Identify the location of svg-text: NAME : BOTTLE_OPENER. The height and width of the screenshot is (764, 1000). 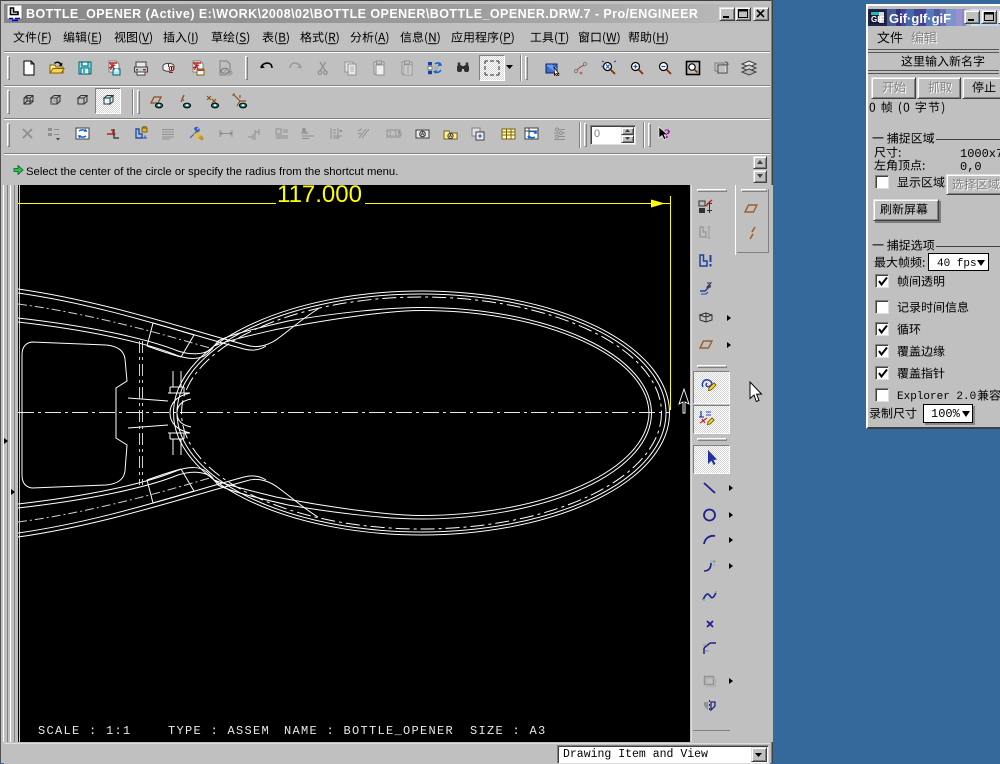
(369, 731).